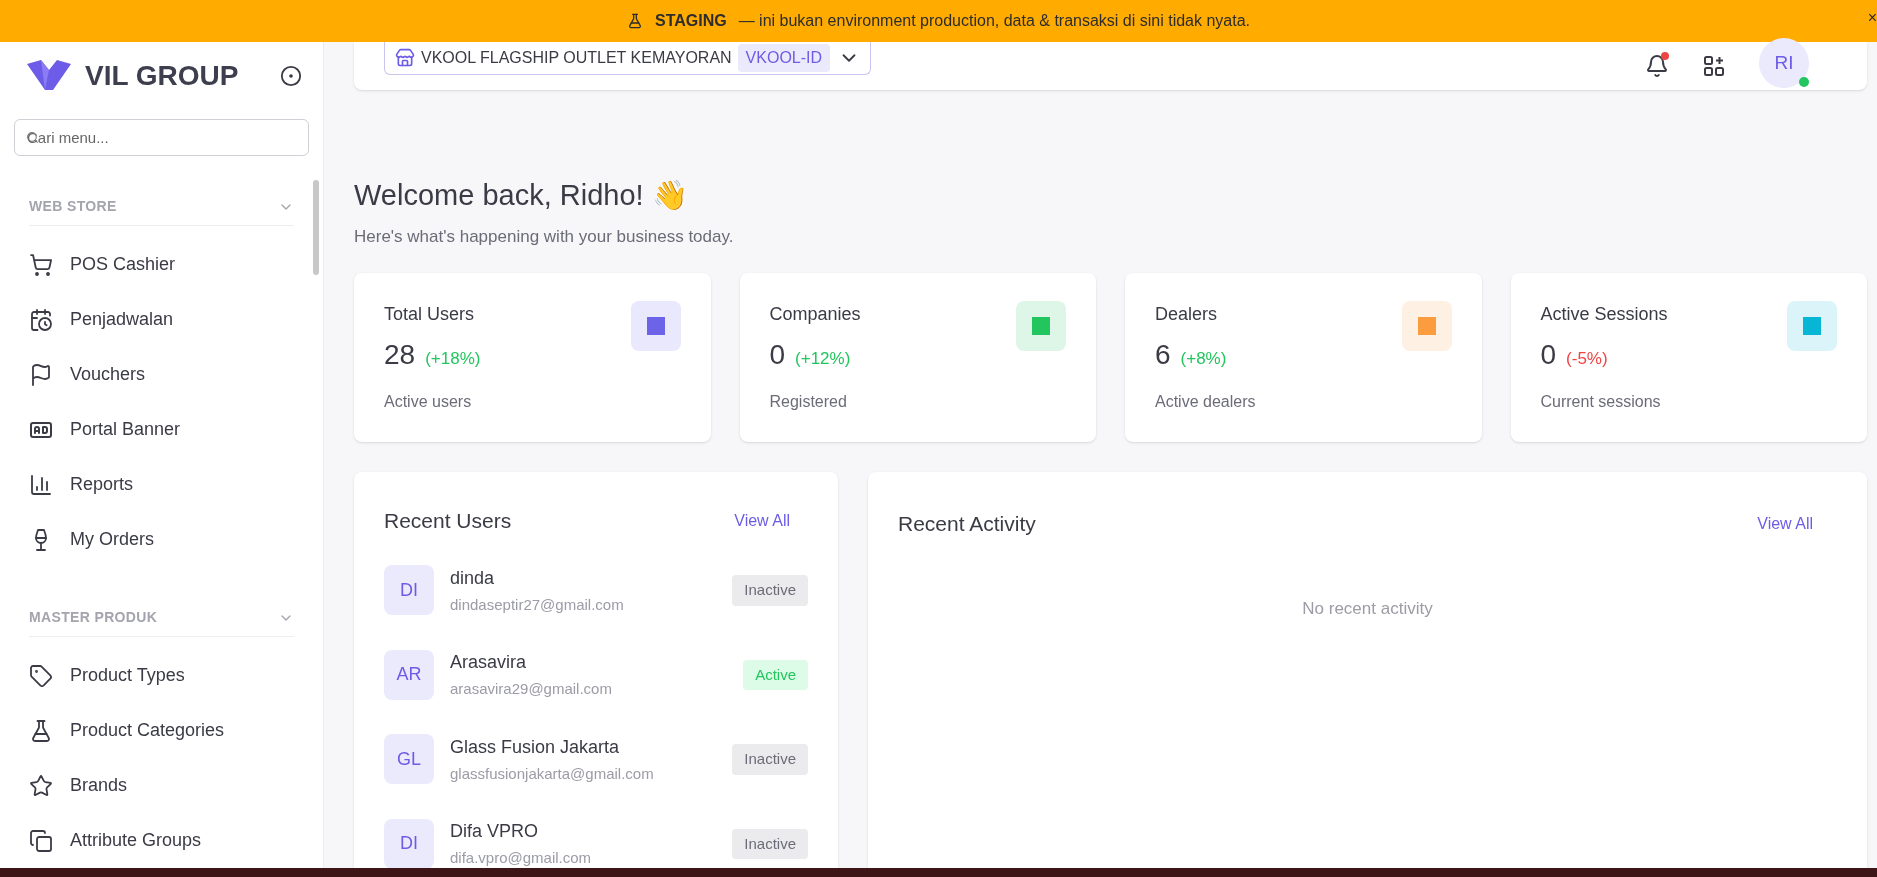 The width and height of the screenshot is (1877, 877). I want to click on user-initials-avatar: AR, so click(409, 674).